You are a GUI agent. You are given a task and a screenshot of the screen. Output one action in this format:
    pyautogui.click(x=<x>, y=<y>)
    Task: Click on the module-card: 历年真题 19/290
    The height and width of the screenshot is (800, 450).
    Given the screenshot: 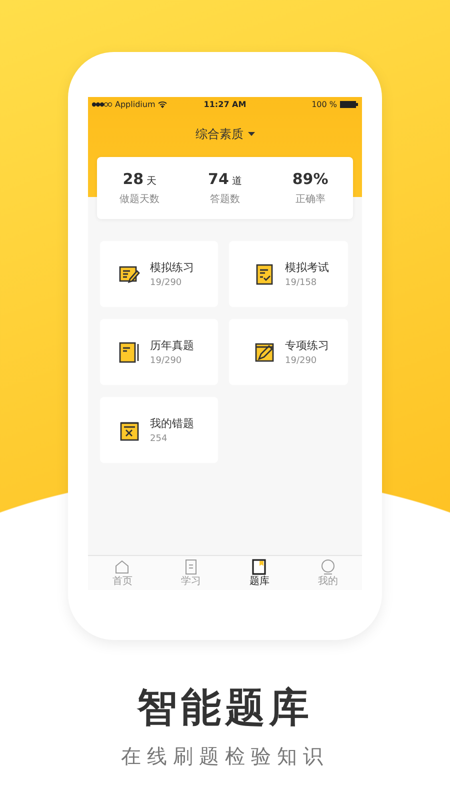 What is the action you would take?
    pyautogui.click(x=159, y=352)
    